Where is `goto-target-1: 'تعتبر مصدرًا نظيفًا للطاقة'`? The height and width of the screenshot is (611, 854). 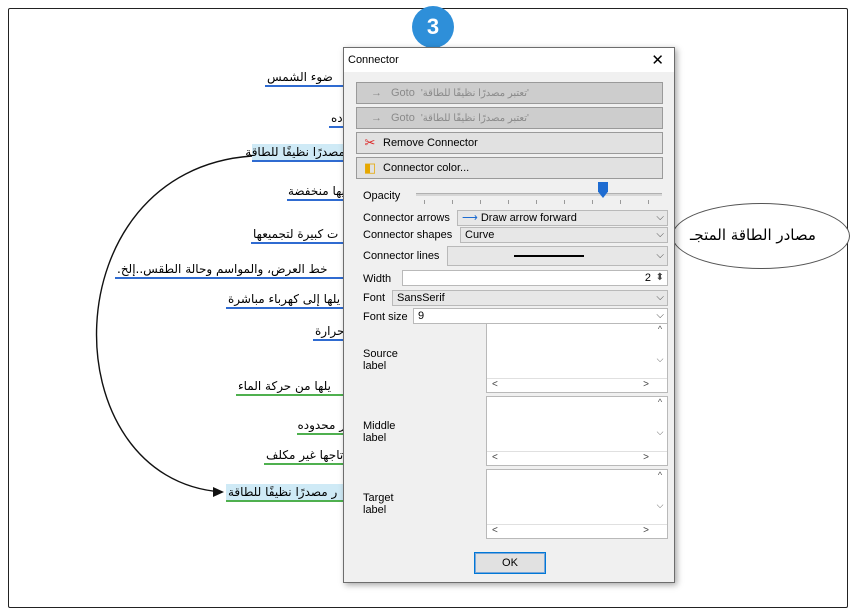 goto-target-1: 'تعتبر مصدرًا نظيفًا للطاقة' is located at coordinates (474, 93).